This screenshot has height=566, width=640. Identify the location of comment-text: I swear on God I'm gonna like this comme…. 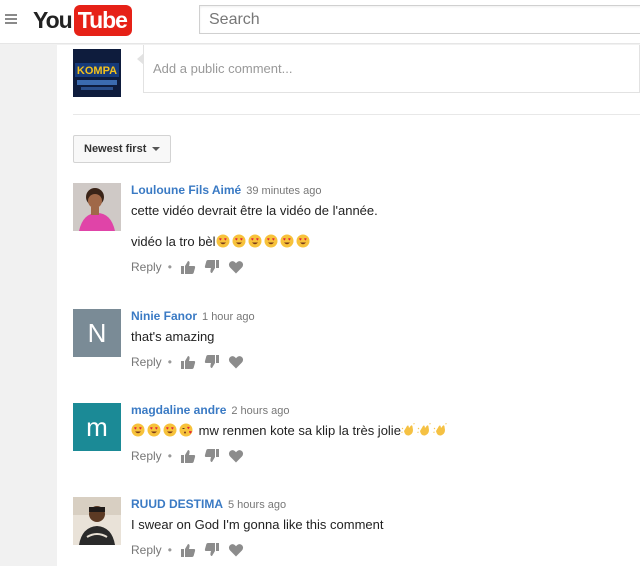
(257, 524).